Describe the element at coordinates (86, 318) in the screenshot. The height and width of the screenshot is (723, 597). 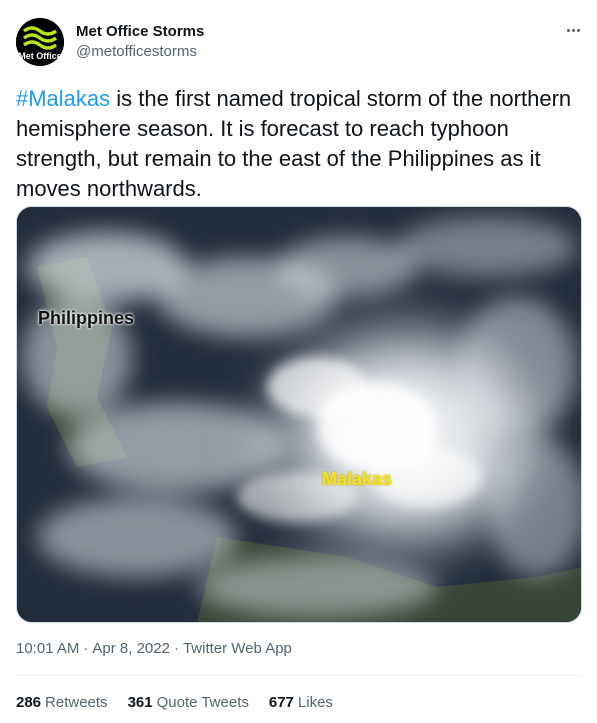
I see `label-philippines: Philippines` at that location.